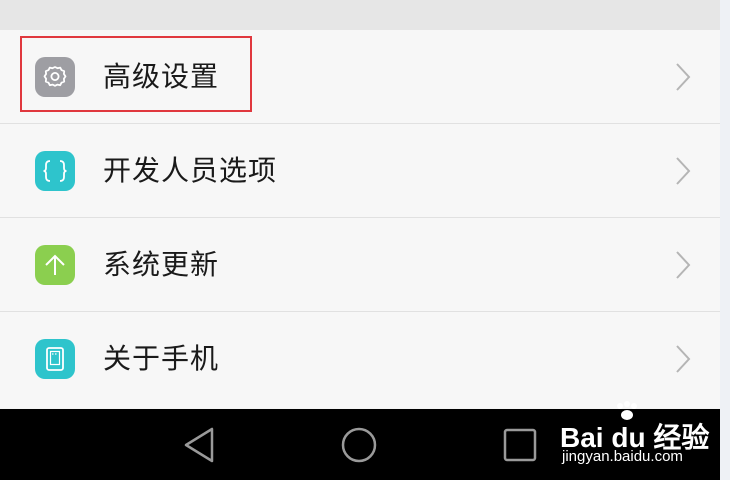 The image size is (730, 480). I want to click on phone-icon, so click(55, 359).